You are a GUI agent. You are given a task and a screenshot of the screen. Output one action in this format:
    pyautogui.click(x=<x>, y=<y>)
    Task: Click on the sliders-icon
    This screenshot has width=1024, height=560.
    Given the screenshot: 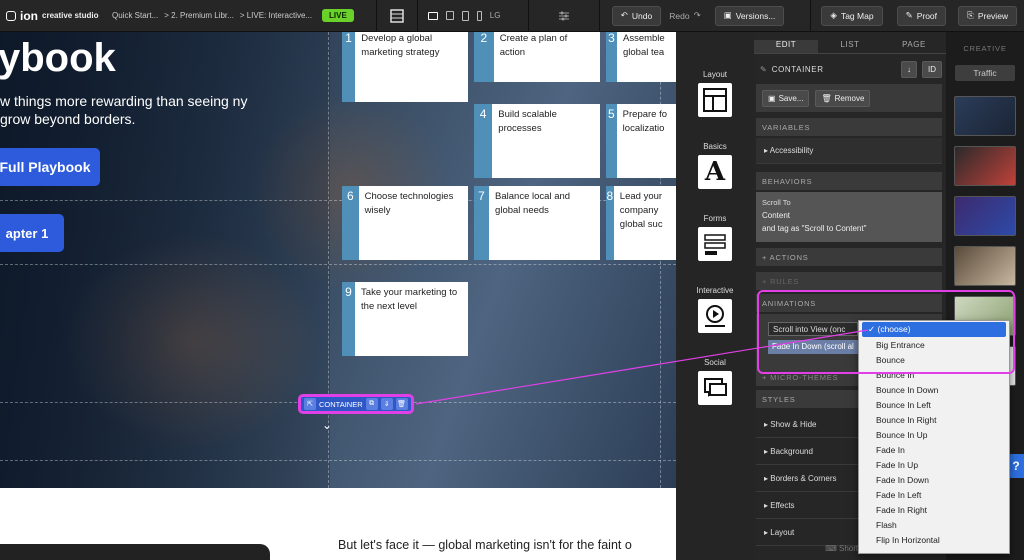 What is the action you would take?
    pyautogui.click(x=563, y=15)
    